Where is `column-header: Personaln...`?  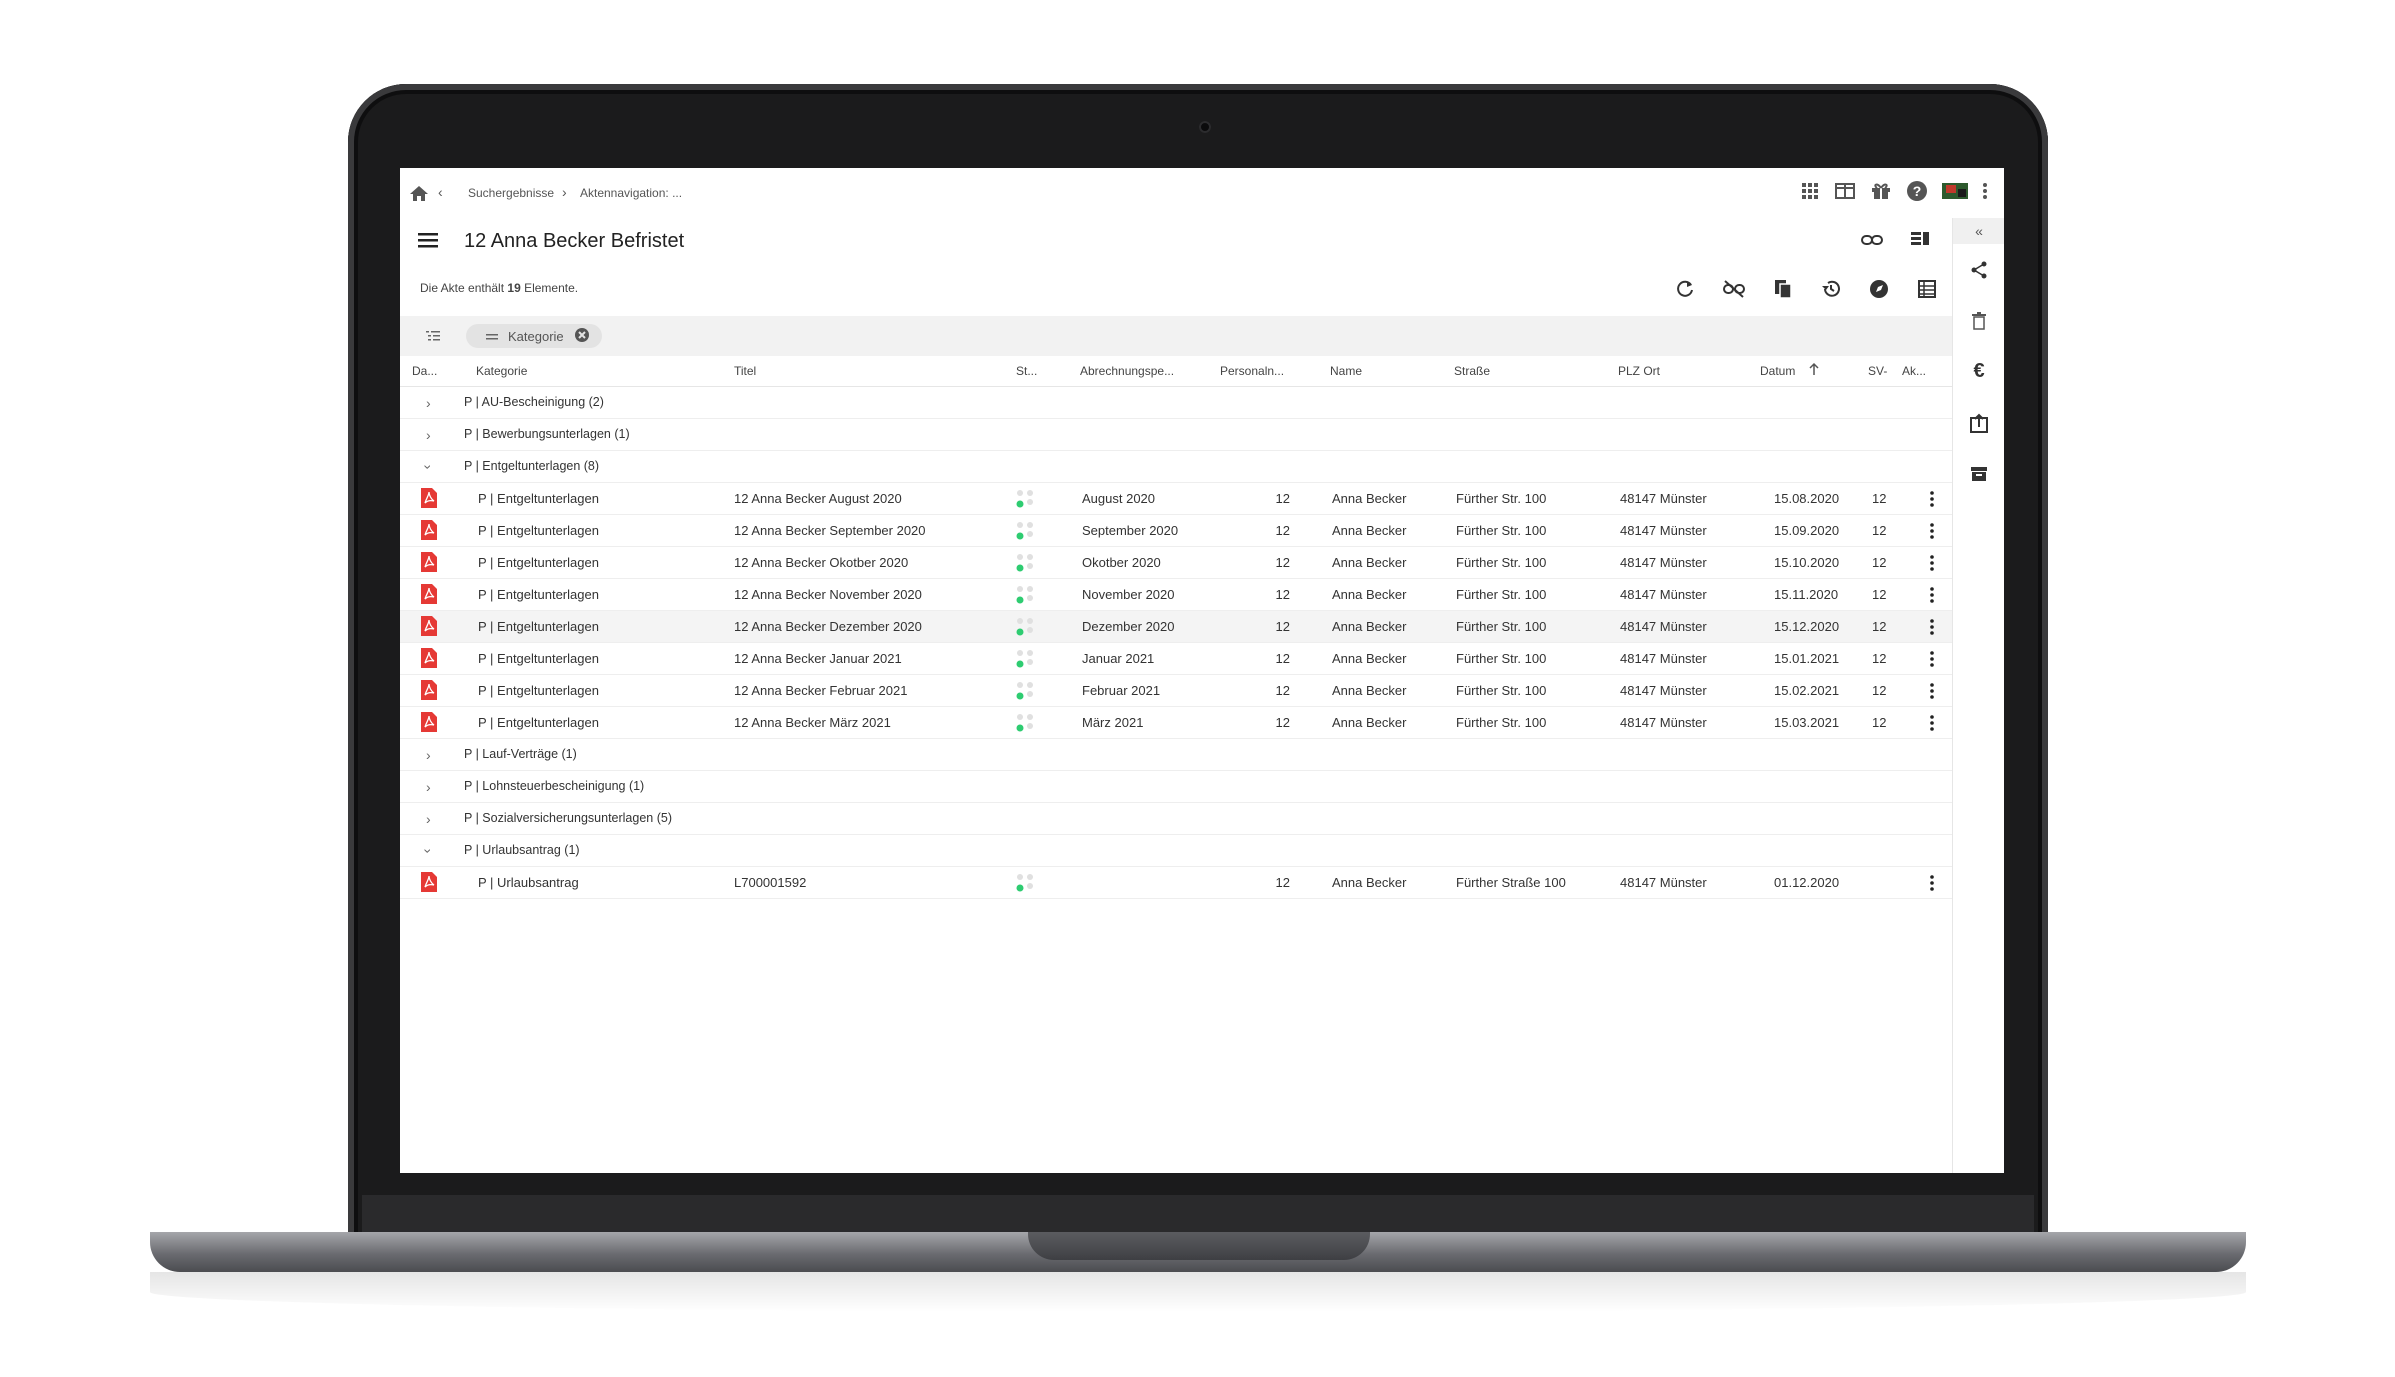 column-header: Personaln... is located at coordinates (1252, 371).